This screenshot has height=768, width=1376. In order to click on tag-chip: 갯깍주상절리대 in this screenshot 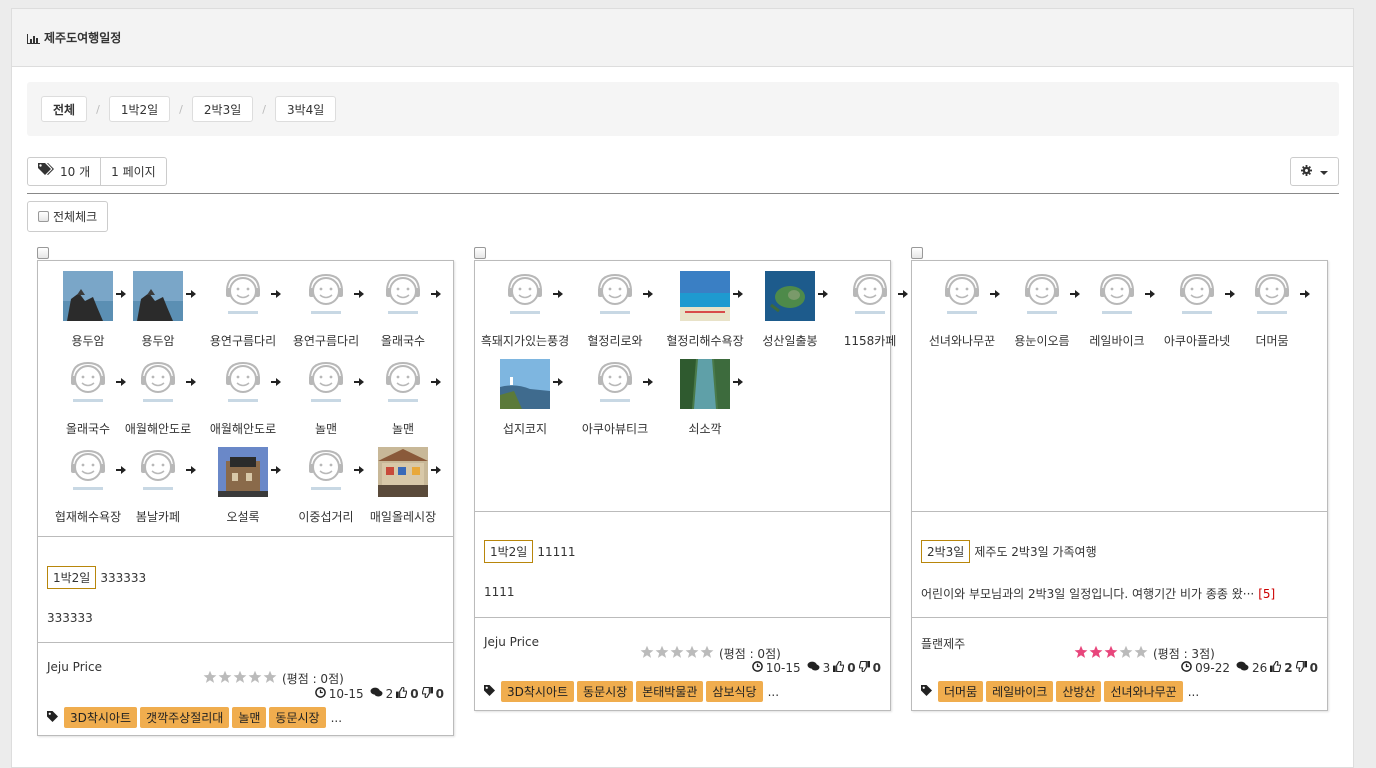, I will do `click(185, 717)`.